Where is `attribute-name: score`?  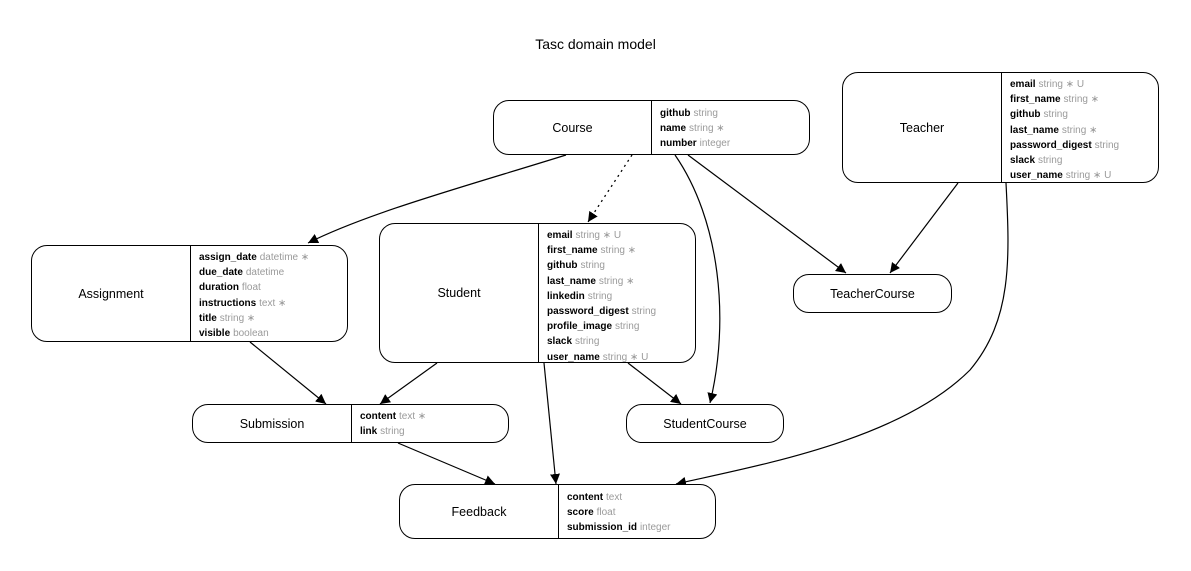
attribute-name: score is located at coordinates (580, 513).